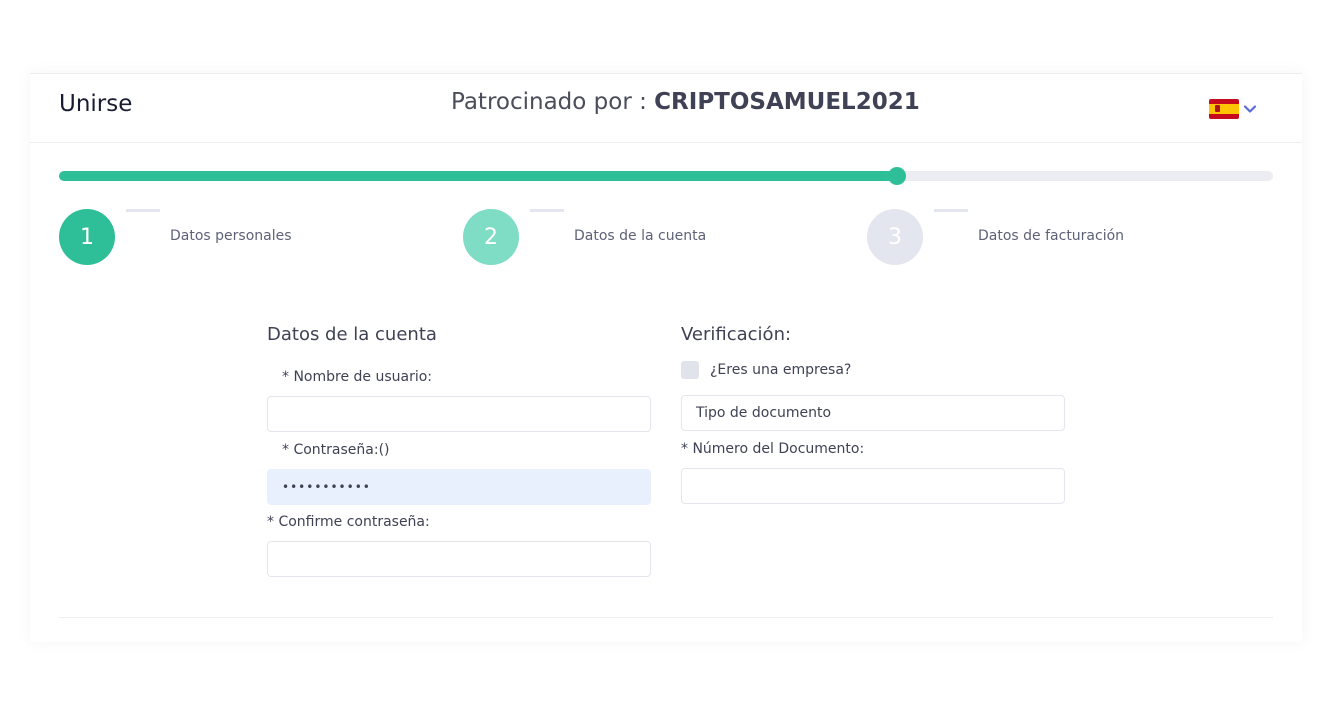  Describe the element at coordinates (873, 486) in the screenshot. I see `document-number-input` at that location.